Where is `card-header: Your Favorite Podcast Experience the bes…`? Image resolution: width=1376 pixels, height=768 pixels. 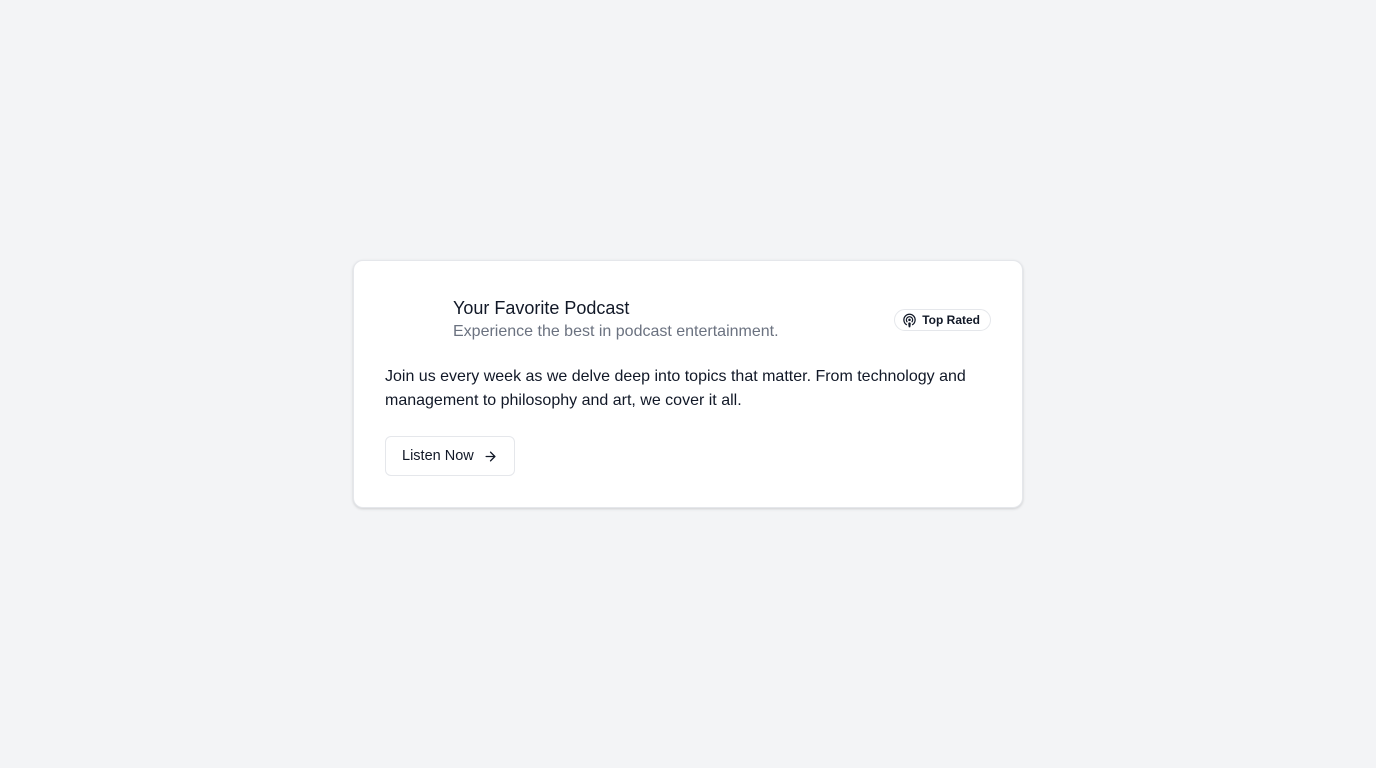
card-header: Your Favorite Podcast Experience the bes… is located at coordinates (688, 322).